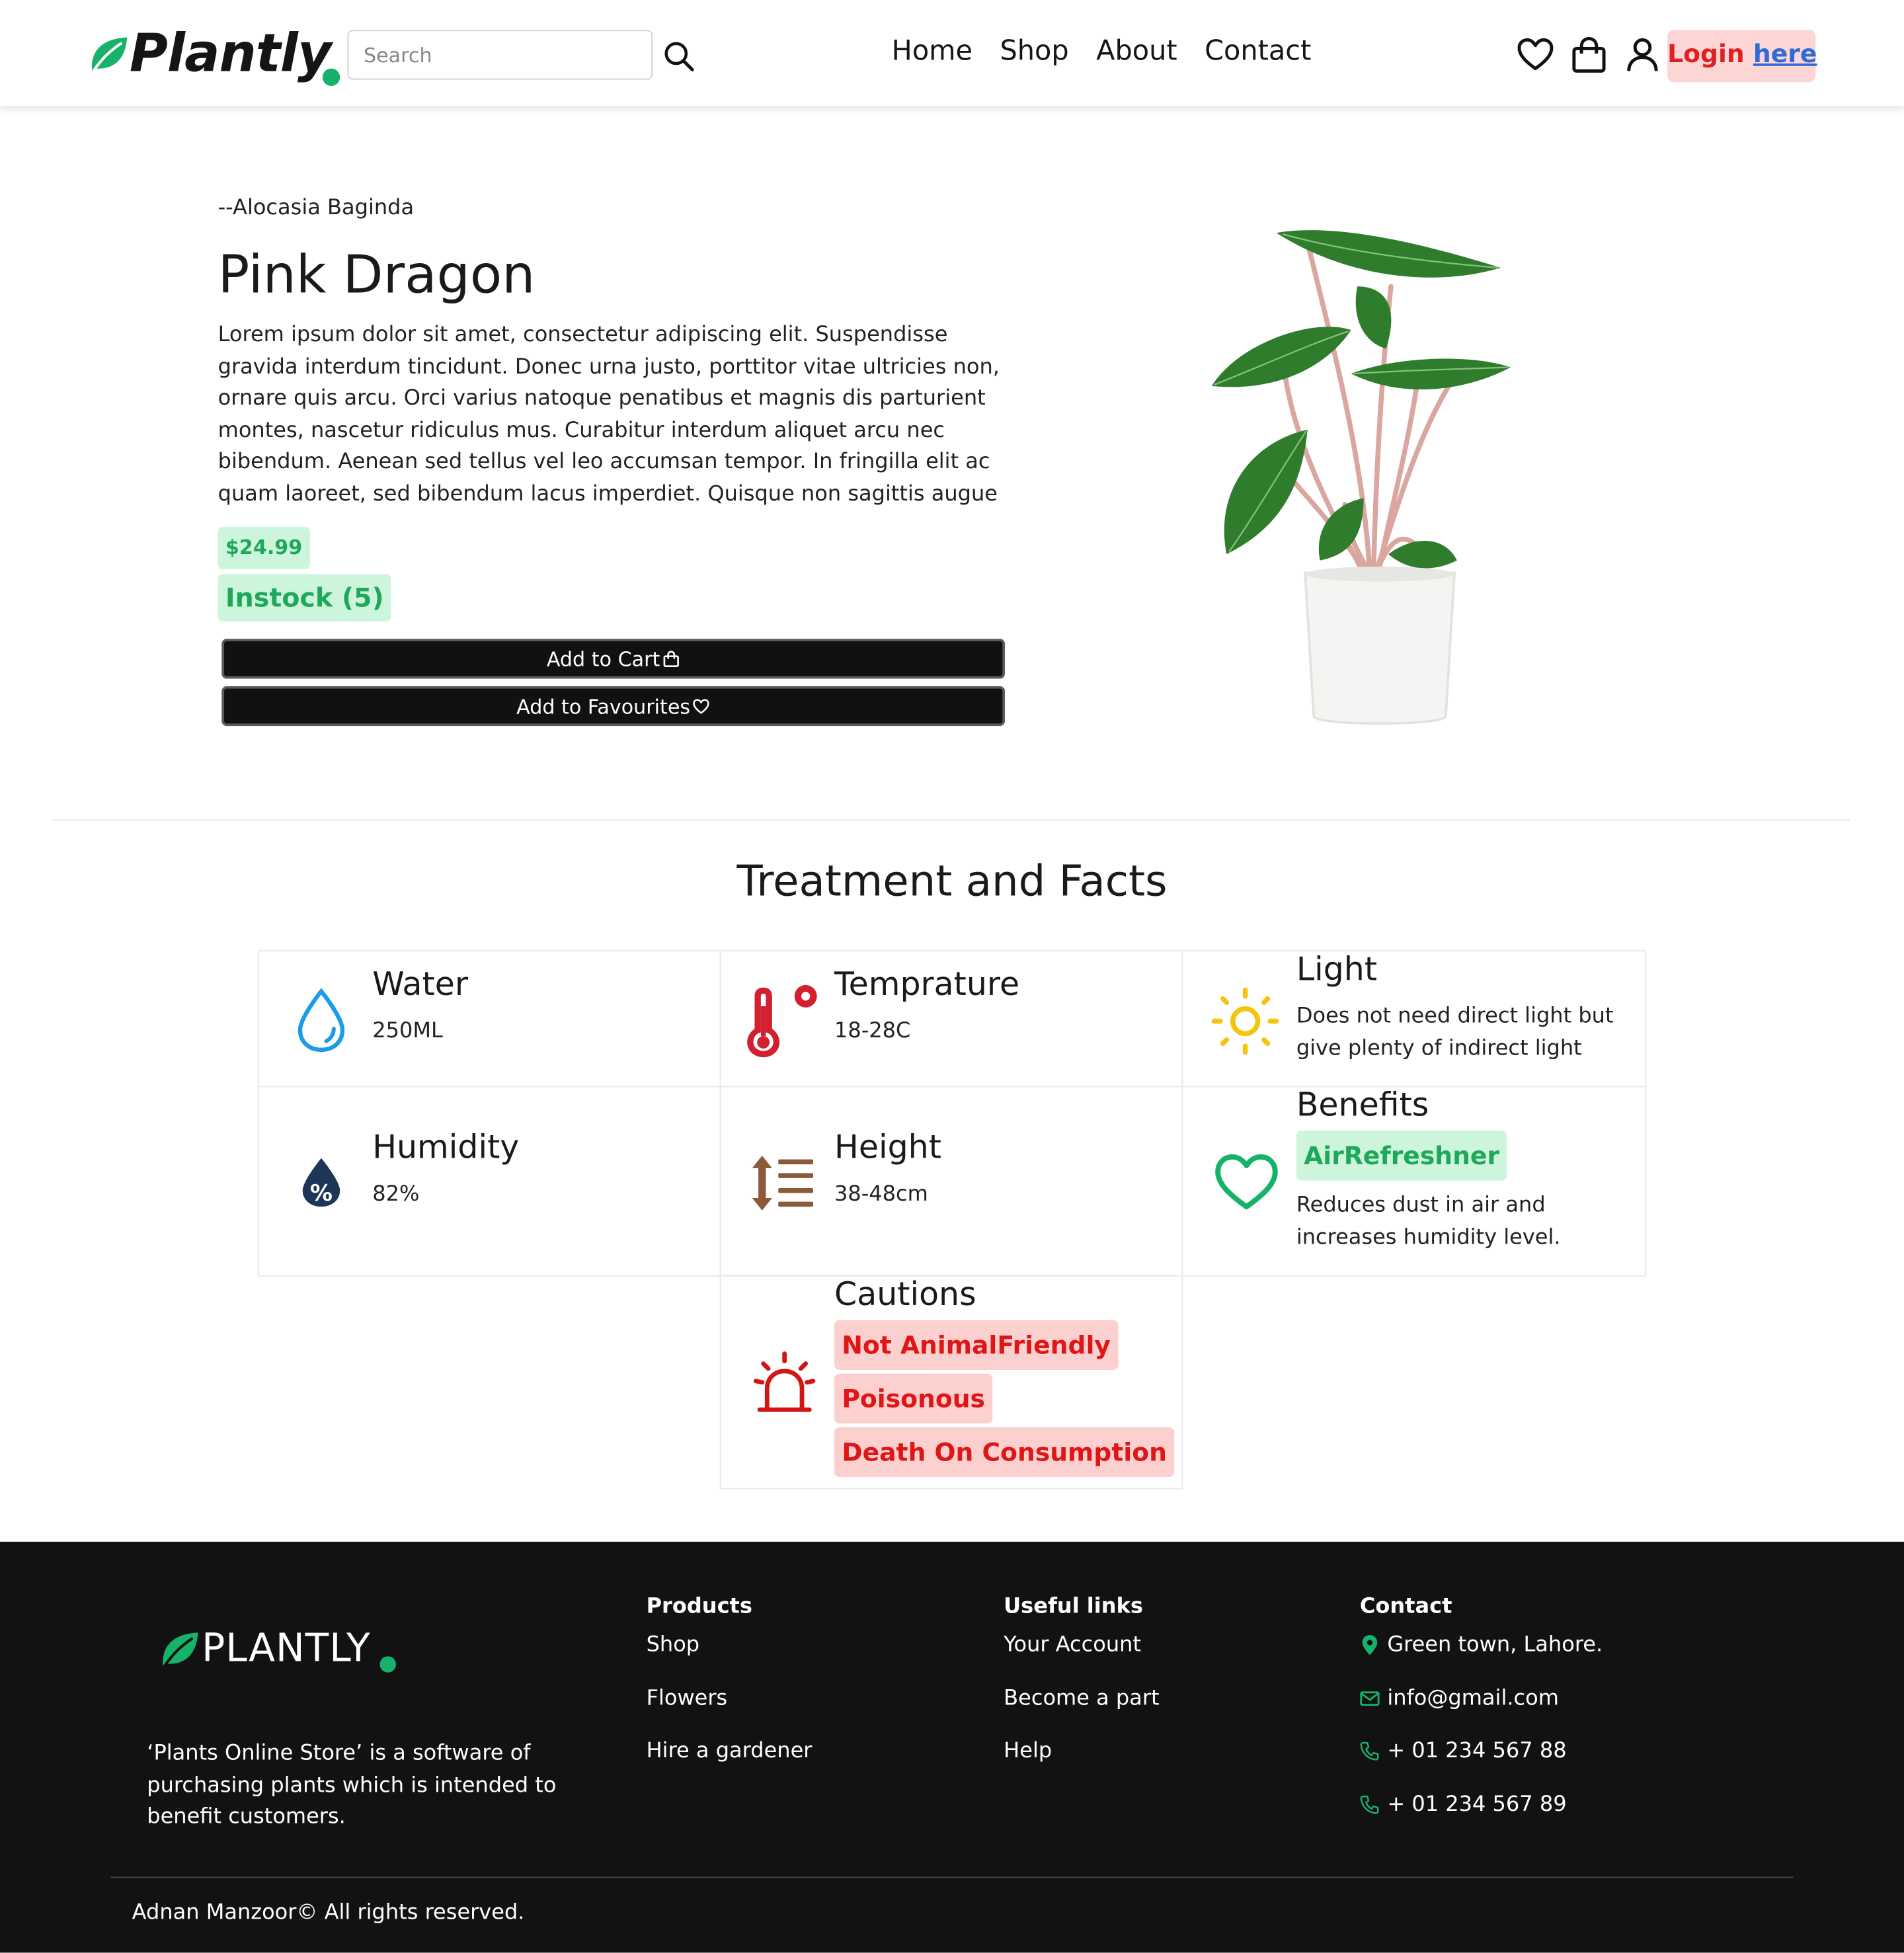  Describe the element at coordinates (673, 1644) in the screenshot. I see `footer-link-shop: Shop` at that location.